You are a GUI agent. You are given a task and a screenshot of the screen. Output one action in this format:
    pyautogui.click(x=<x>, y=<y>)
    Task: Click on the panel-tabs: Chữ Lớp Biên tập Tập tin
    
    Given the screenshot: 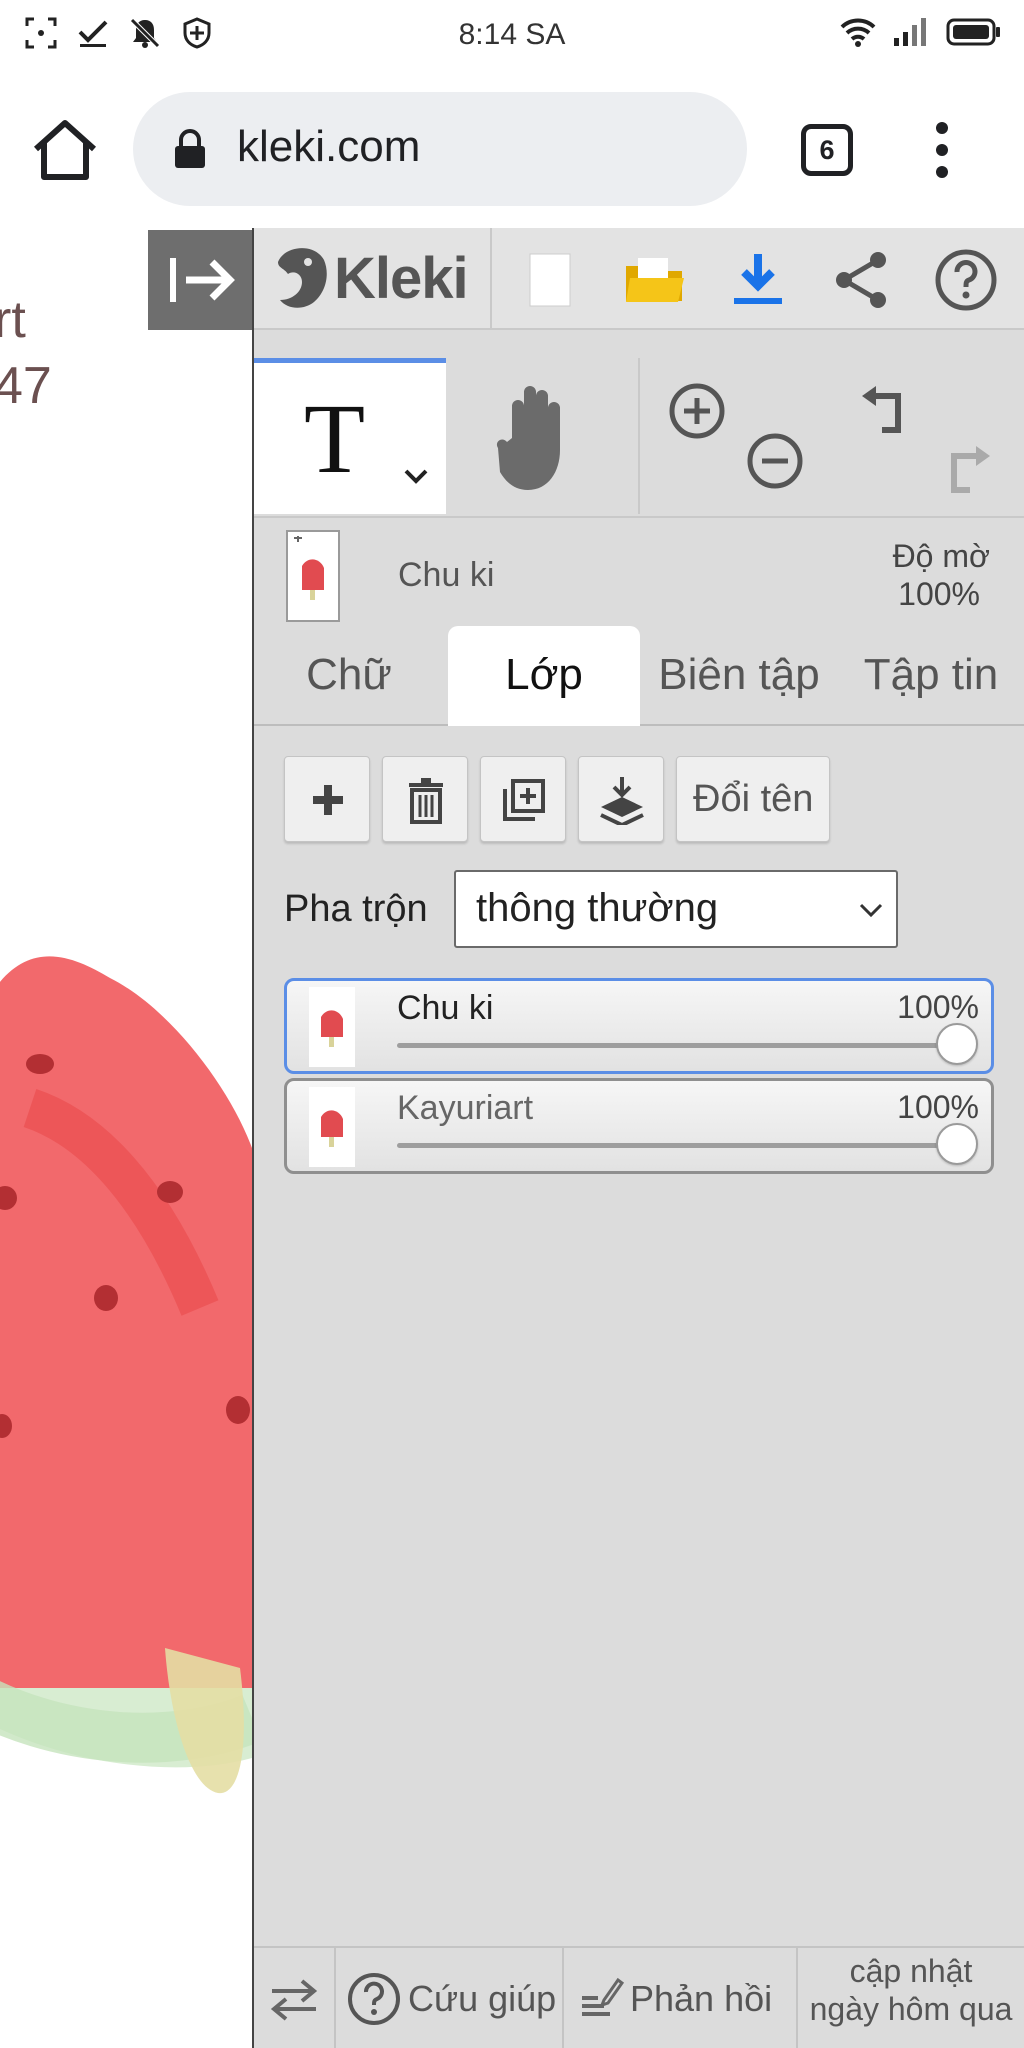 What is the action you would take?
    pyautogui.click(x=639, y=676)
    